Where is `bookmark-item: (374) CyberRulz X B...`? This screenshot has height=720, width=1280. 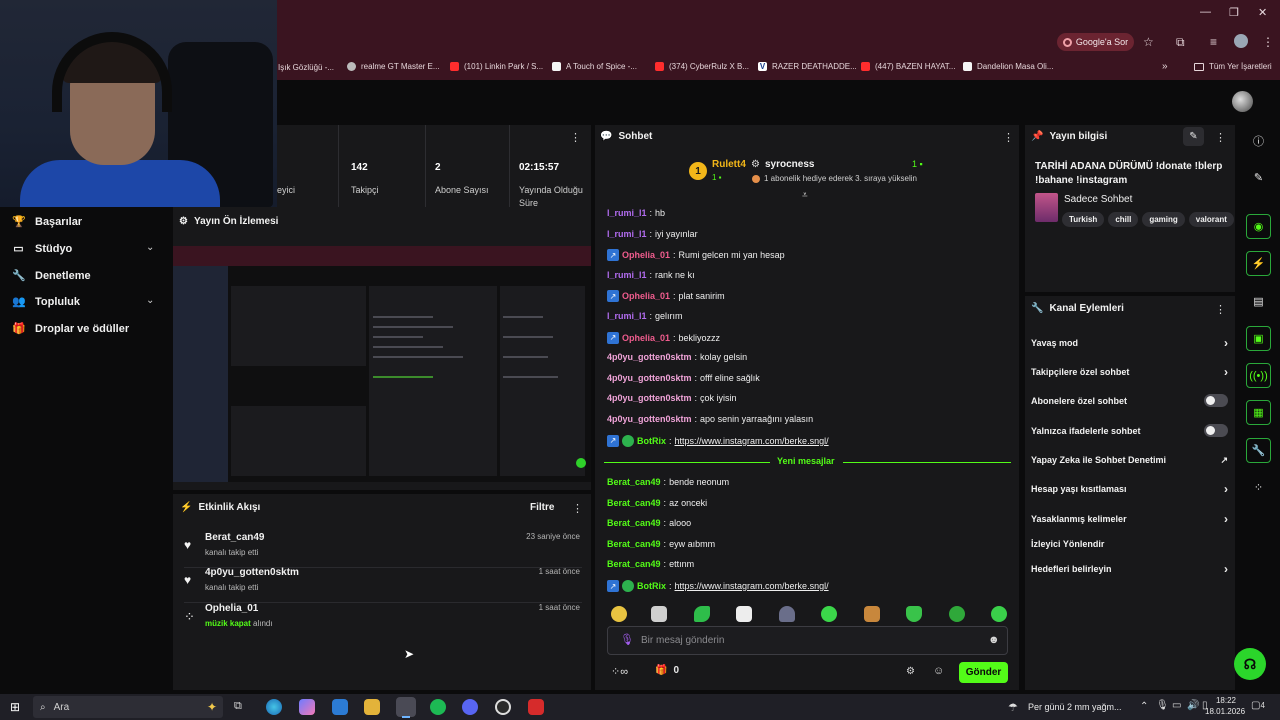 bookmark-item: (374) CyberRulz X B... is located at coordinates (702, 66).